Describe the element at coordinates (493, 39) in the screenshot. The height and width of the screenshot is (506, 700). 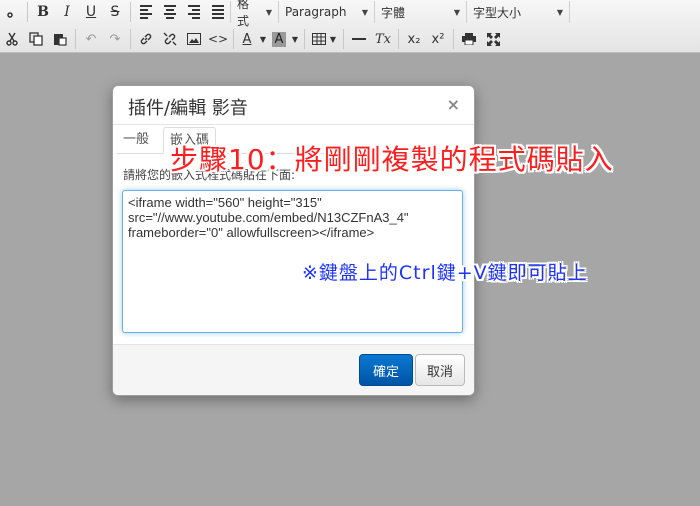
I see `fullscreen-icon` at that location.